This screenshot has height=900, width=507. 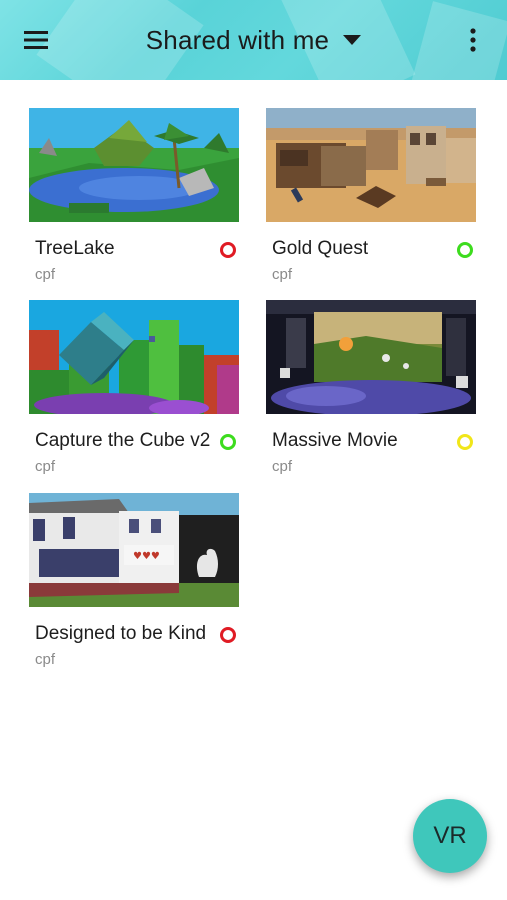 I want to click on world-title: Massive Movie, so click(x=335, y=440).